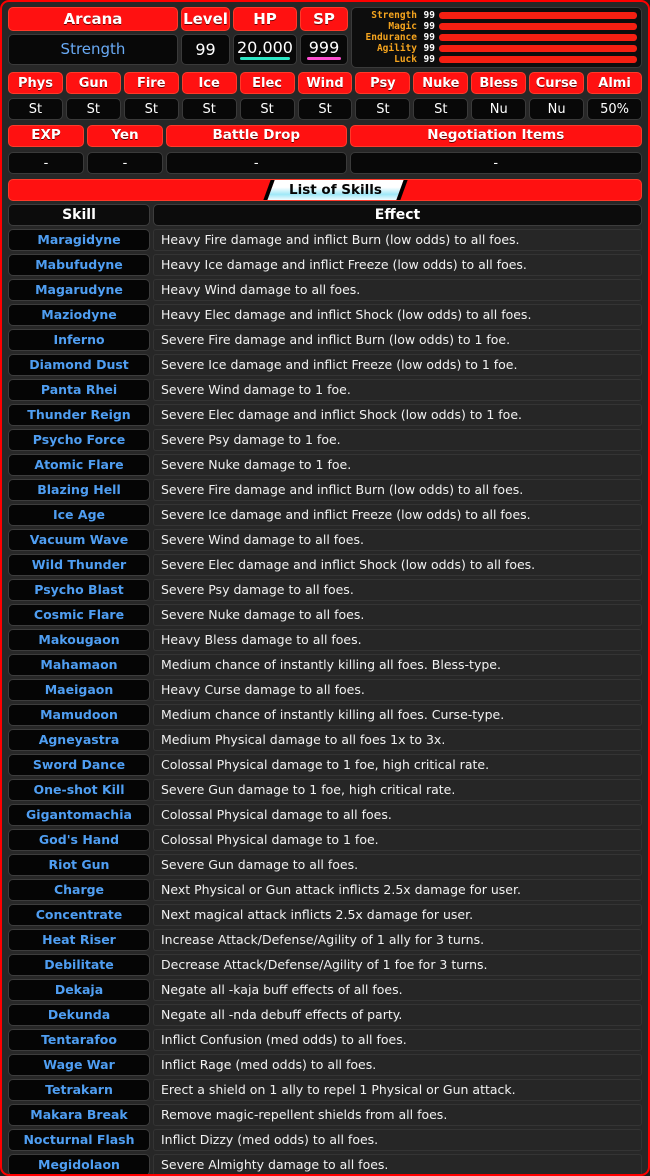 This screenshot has height=1176, width=650. I want to click on skill-row: Riot Gun Severe Gun damage to all foes., so click(325, 865).